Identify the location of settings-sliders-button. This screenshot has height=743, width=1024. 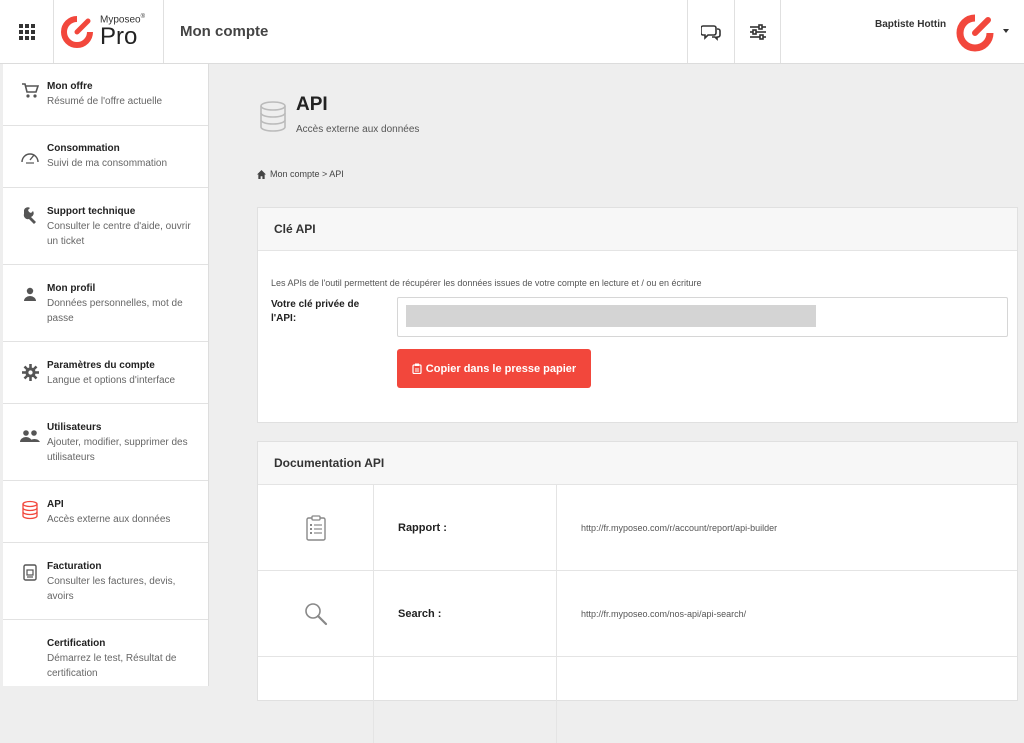
(757, 31).